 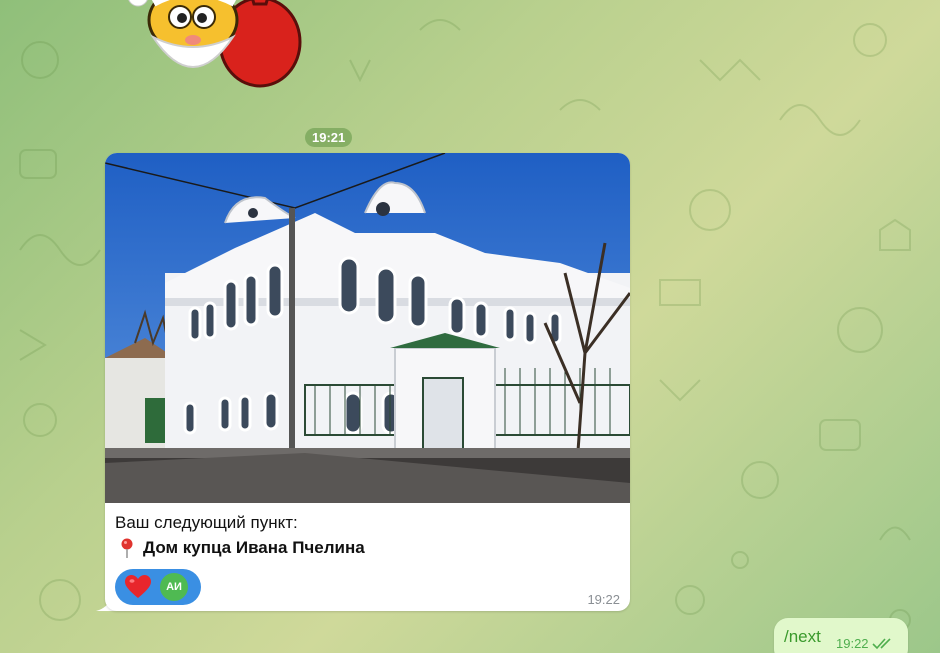 I want to click on santa-sticker-icon, so click(x=218, y=47).